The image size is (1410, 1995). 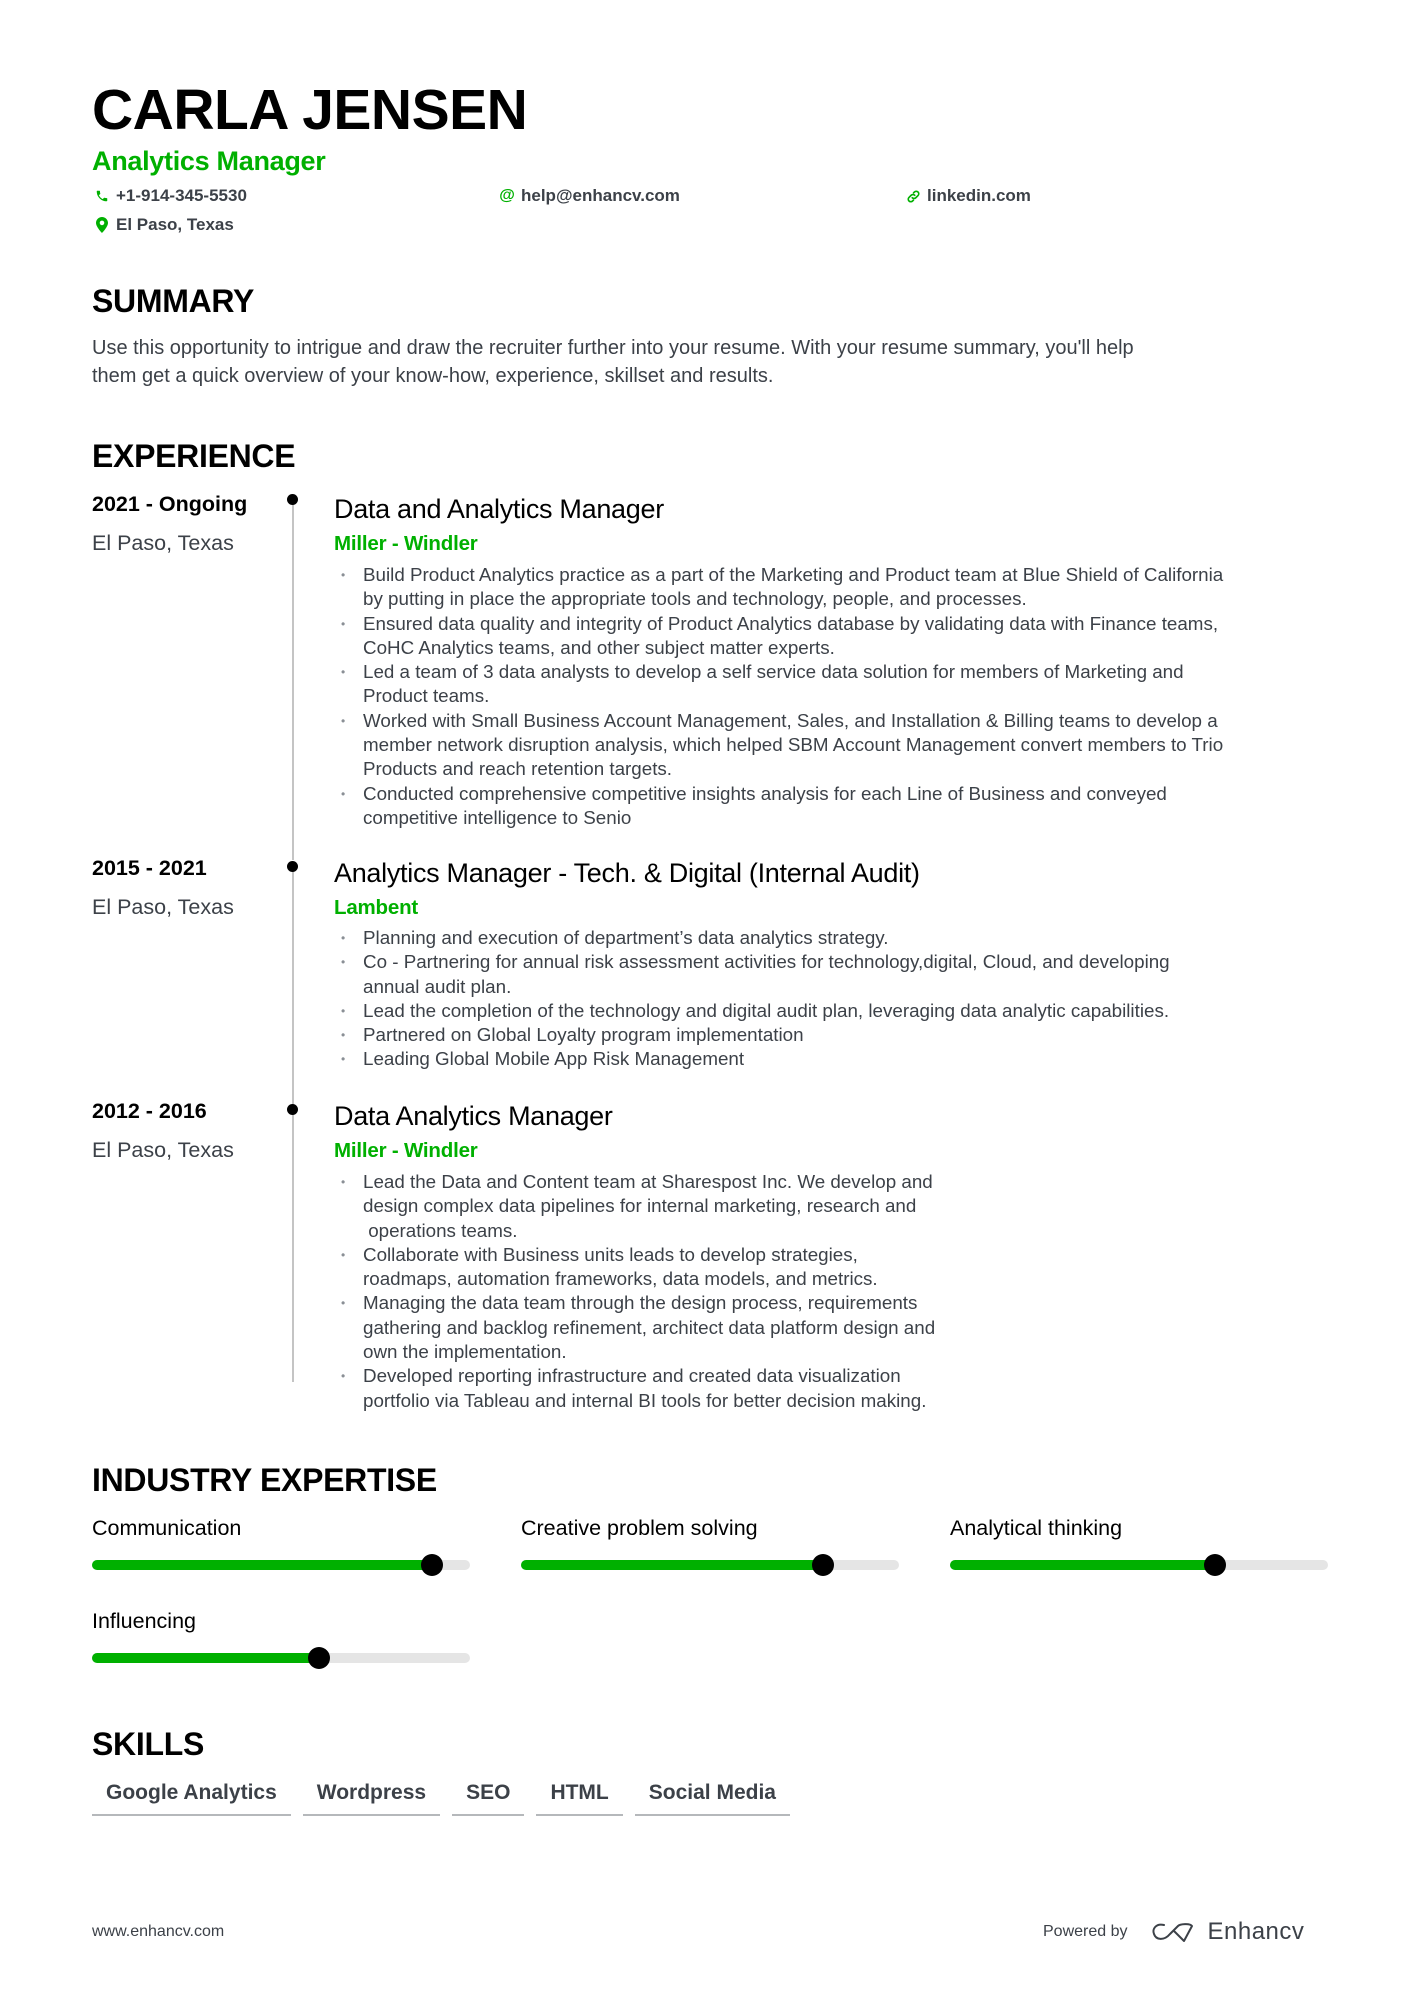 I want to click on brand-name: Enhancv, so click(x=1256, y=1931).